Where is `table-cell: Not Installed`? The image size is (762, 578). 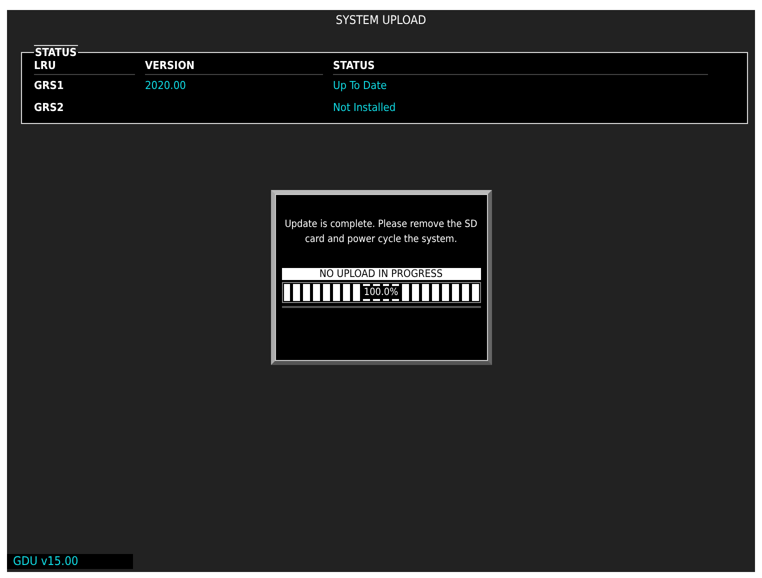
table-cell: Not Installed is located at coordinates (364, 107).